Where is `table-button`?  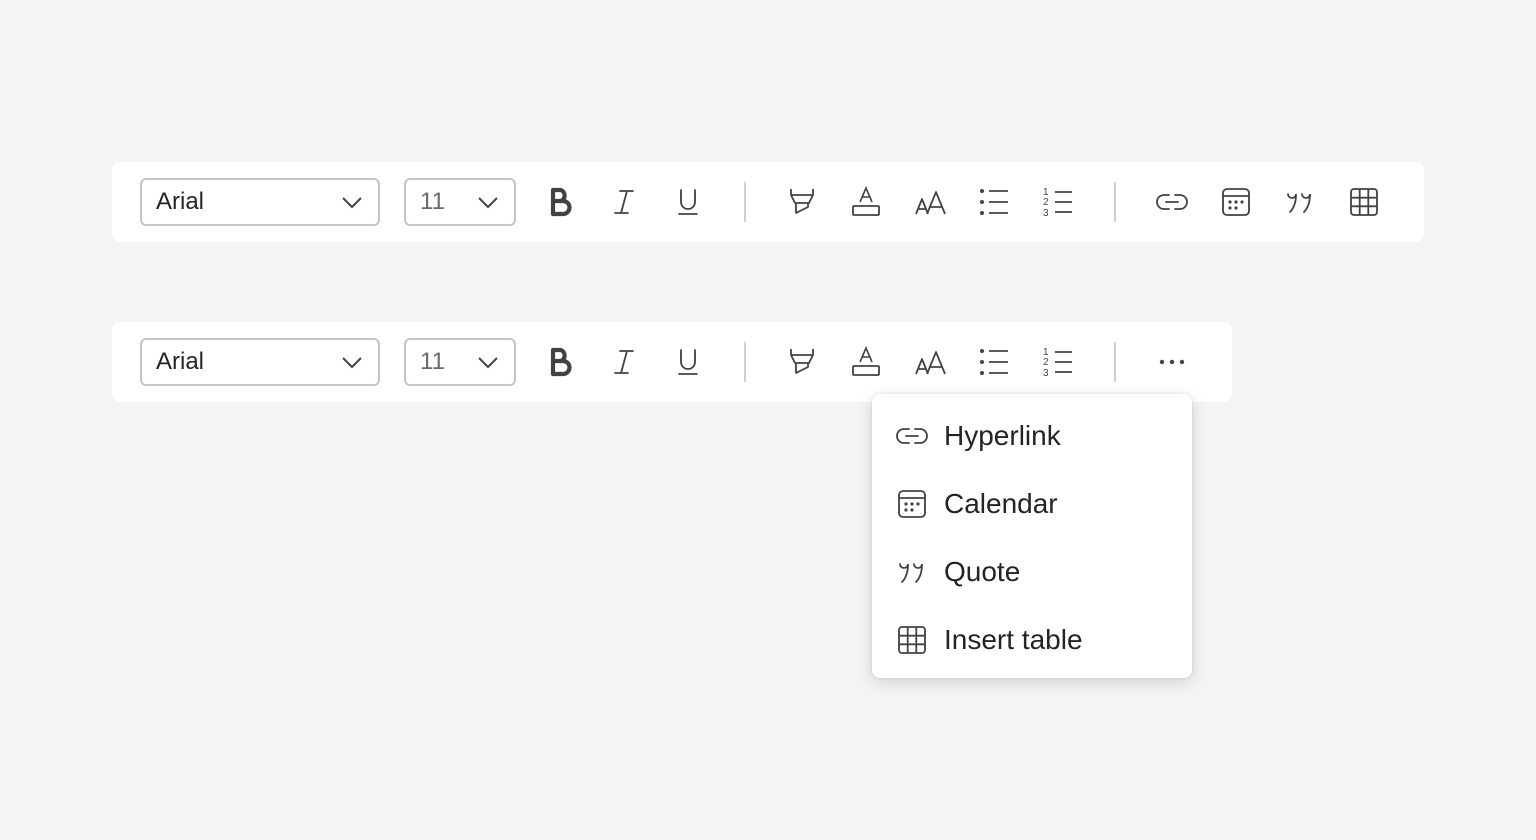
table-button is located at coordinates (1364, 202).